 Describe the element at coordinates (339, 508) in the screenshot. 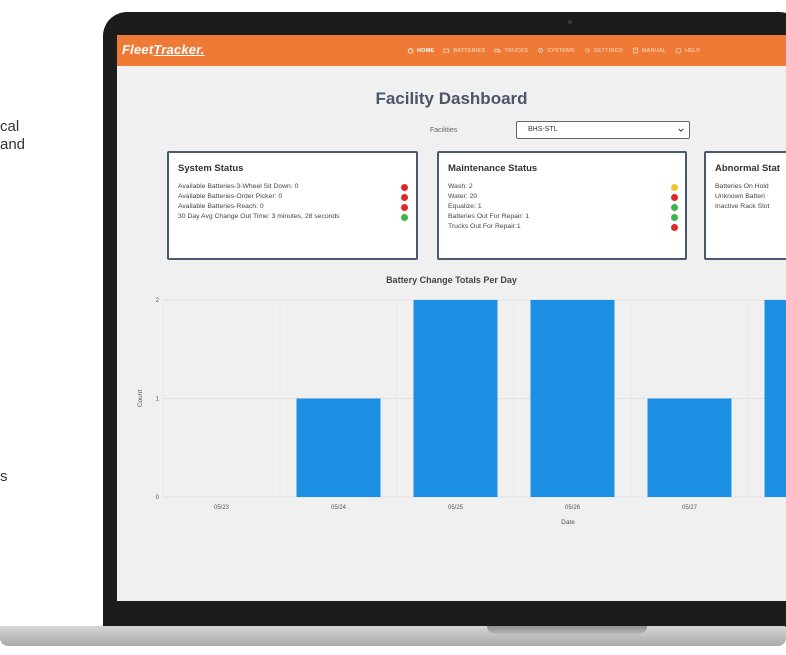

I see `x-tick-label: 05/24` at that location.